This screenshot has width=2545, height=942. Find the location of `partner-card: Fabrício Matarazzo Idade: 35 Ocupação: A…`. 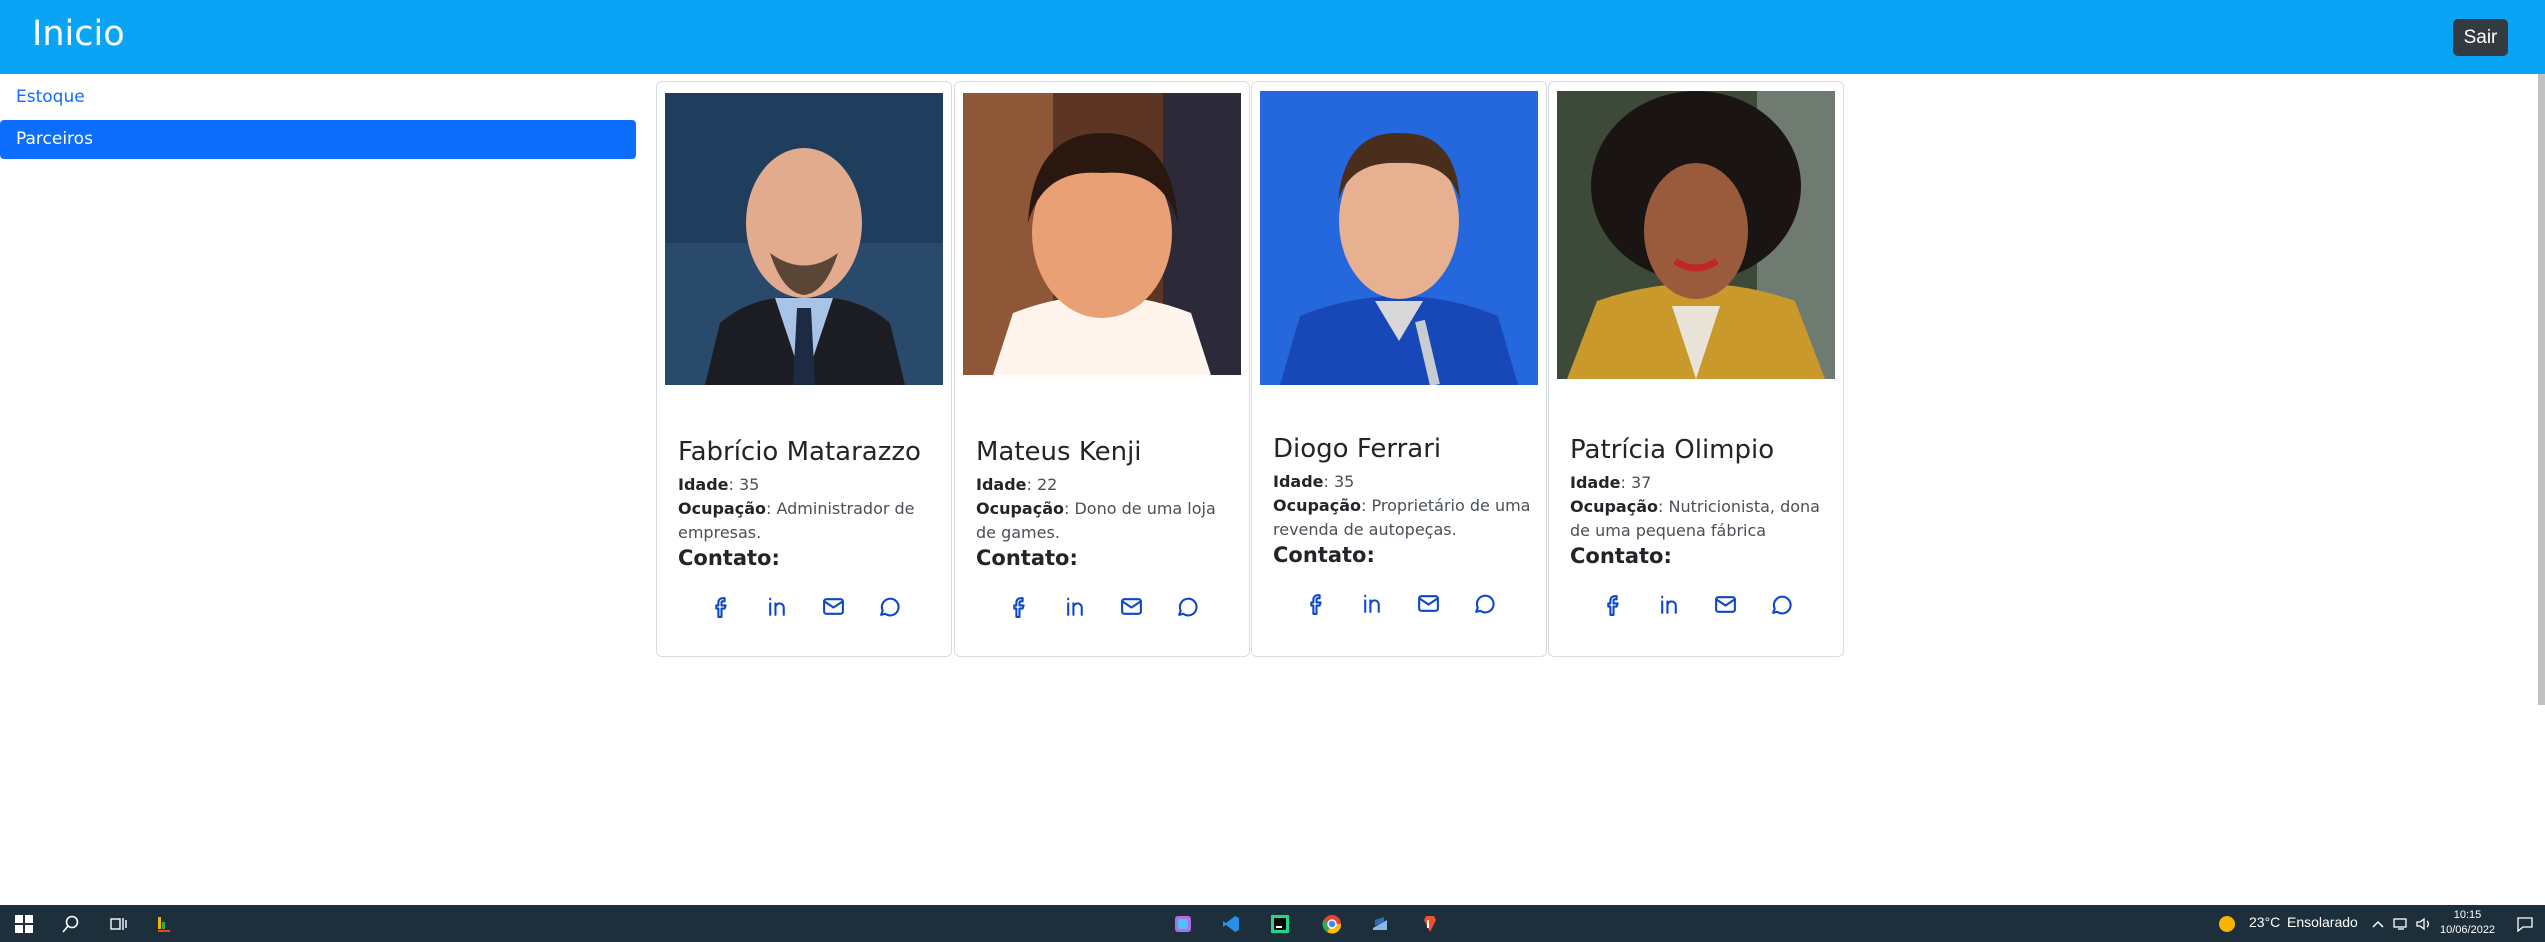

partner-card: Fabrício Matarazzo Idade: 35 Ocupação: A… is located at coordinates (804, 369).